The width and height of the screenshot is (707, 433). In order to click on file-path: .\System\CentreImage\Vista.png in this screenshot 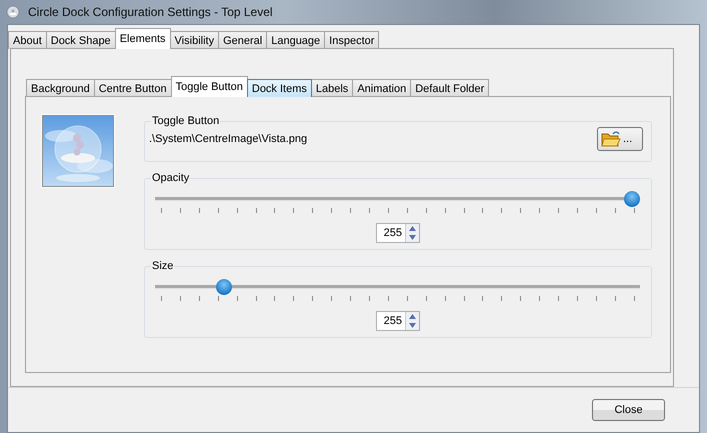, I will do `click(228, 139)`.